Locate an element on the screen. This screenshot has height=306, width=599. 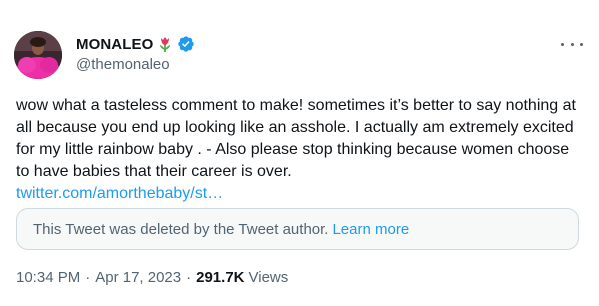
tweet-date: Apr 17, 2023 is located at coordinates (138, 277).